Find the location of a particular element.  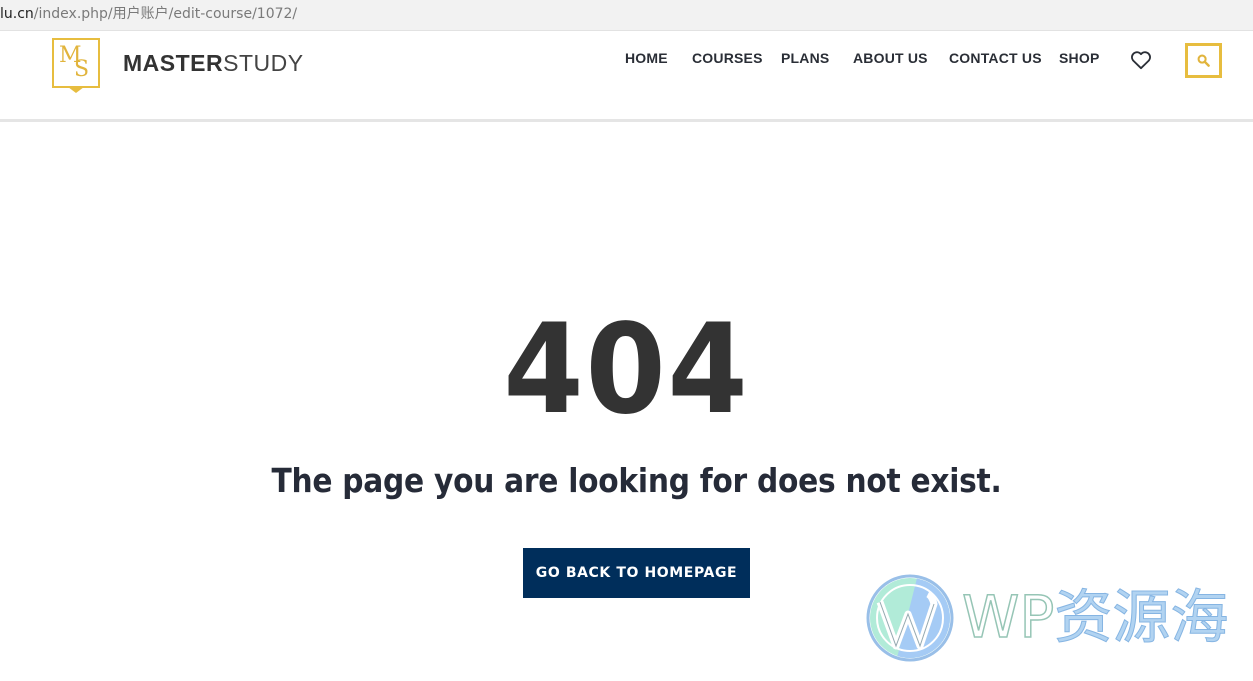

nav-contact-us: CONTACT US is located at coordinates (995, 58).